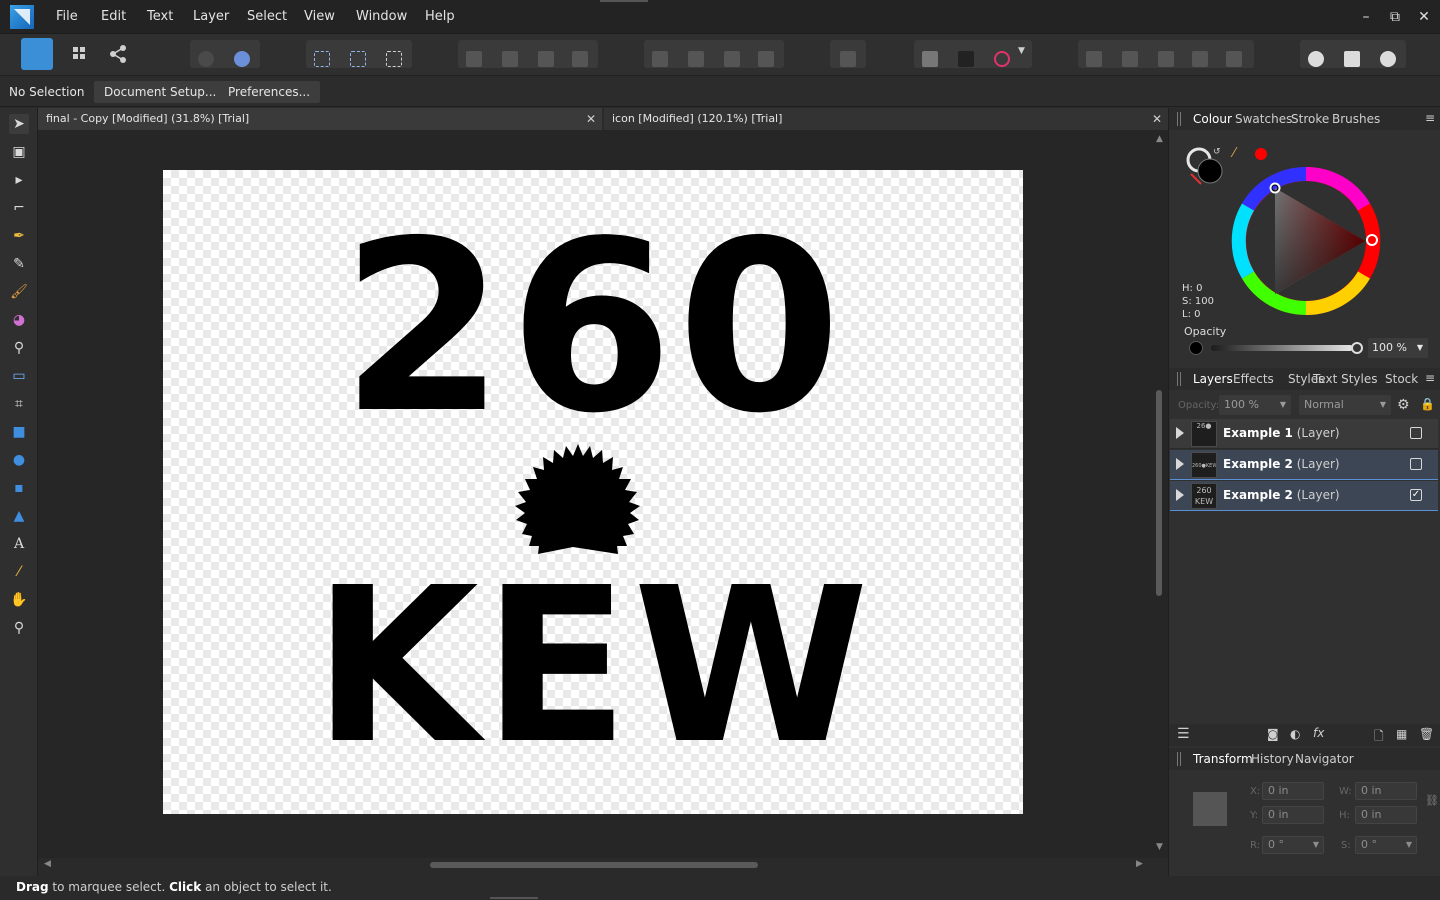  What do you see at coordinates (930, 59) in the screenshot?
I see `grid-icon` at bounding box center [930, 59].